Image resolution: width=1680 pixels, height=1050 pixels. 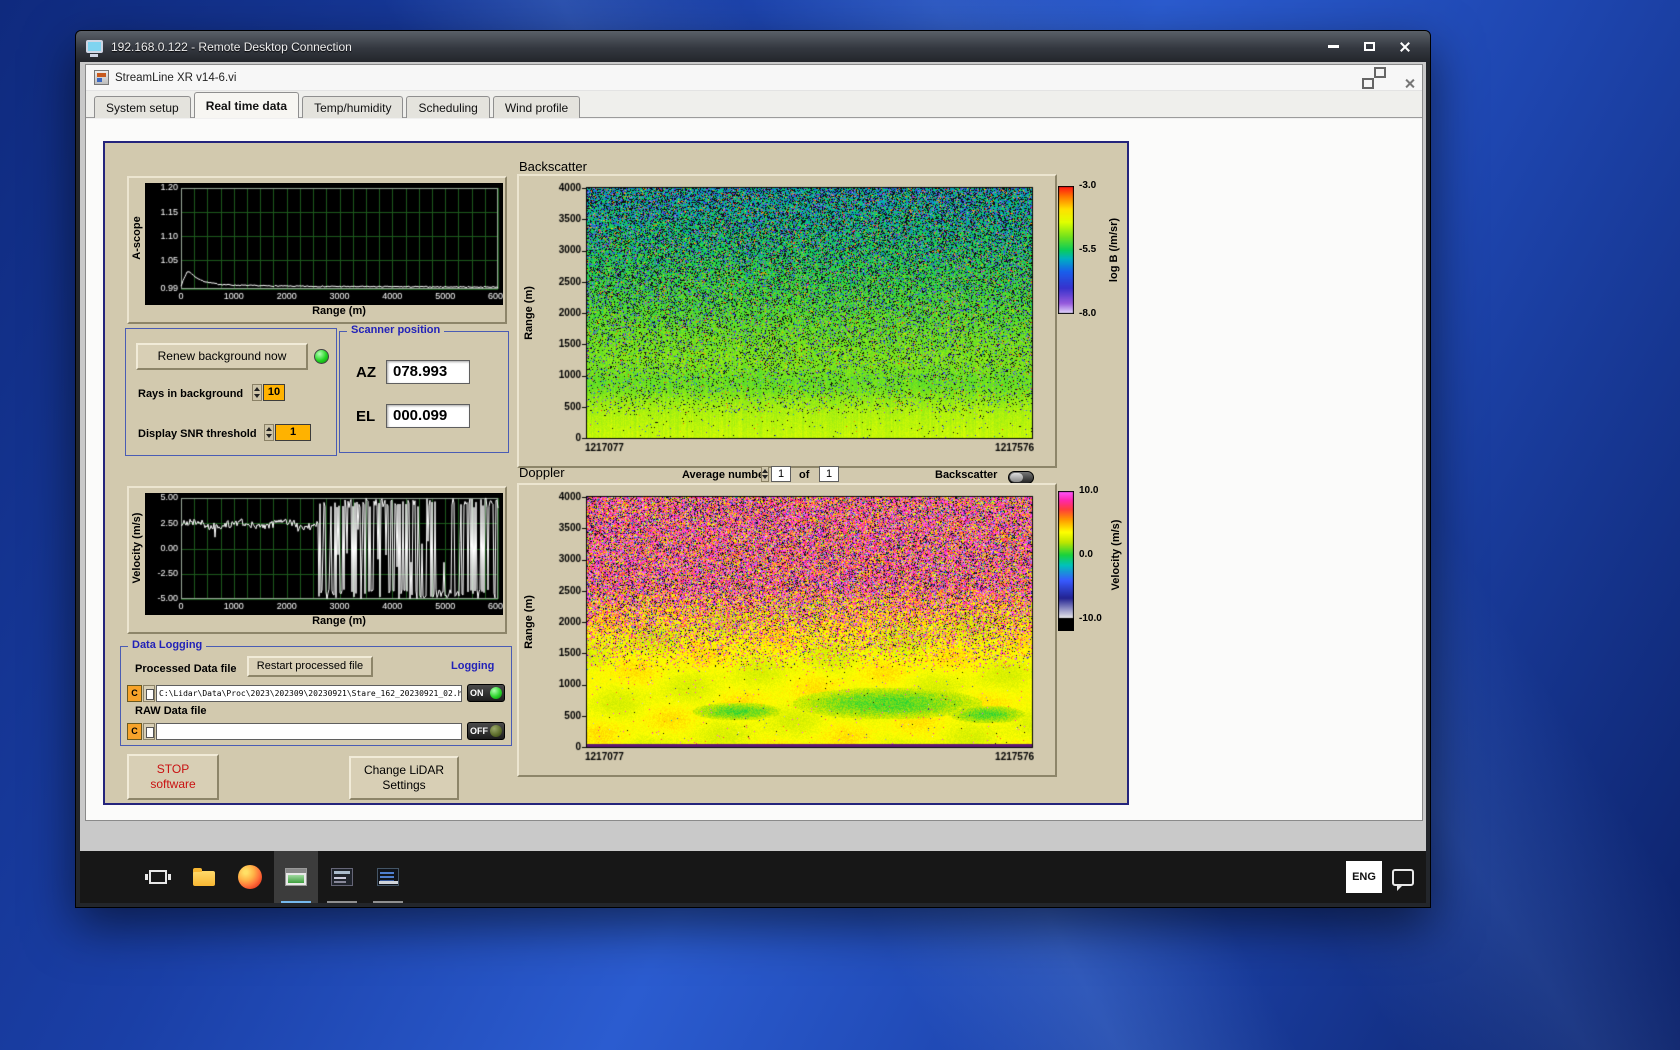 What do you see at coordinates (176, 77) in the screenshot?
I see `app-title: StreamLine XR v14-6.vi` at bounding box center [176, 77].